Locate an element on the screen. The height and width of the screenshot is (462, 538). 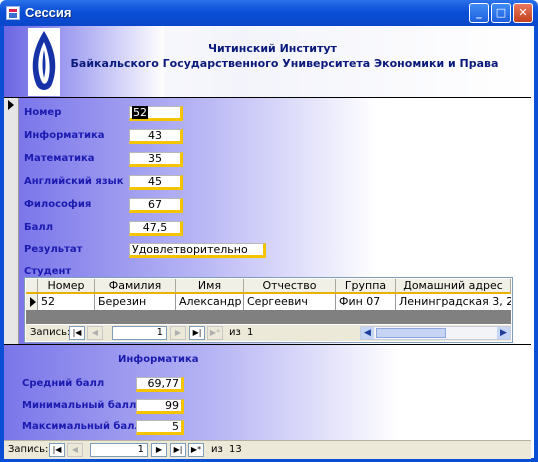
stats-heading: Информатика is located at coordinates (158, 359).